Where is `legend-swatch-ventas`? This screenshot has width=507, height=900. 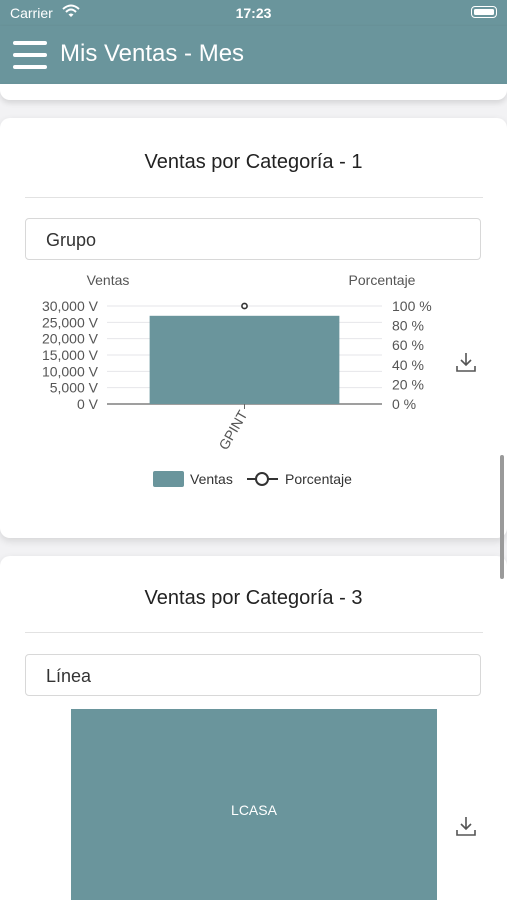 legend-swatch-ventas is located at coordinates (168, 479).